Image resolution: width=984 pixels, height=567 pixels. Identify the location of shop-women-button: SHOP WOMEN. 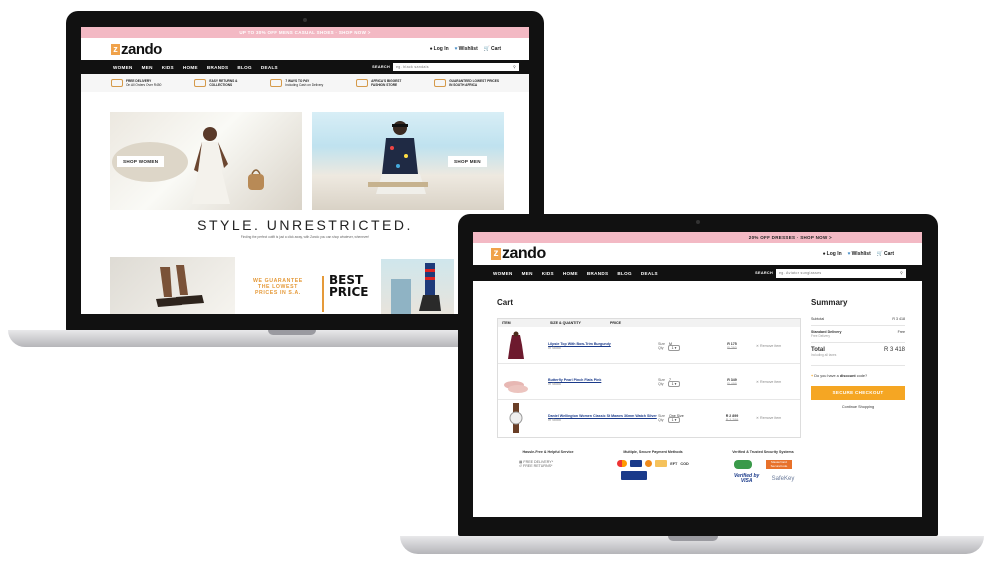
(141, 161).